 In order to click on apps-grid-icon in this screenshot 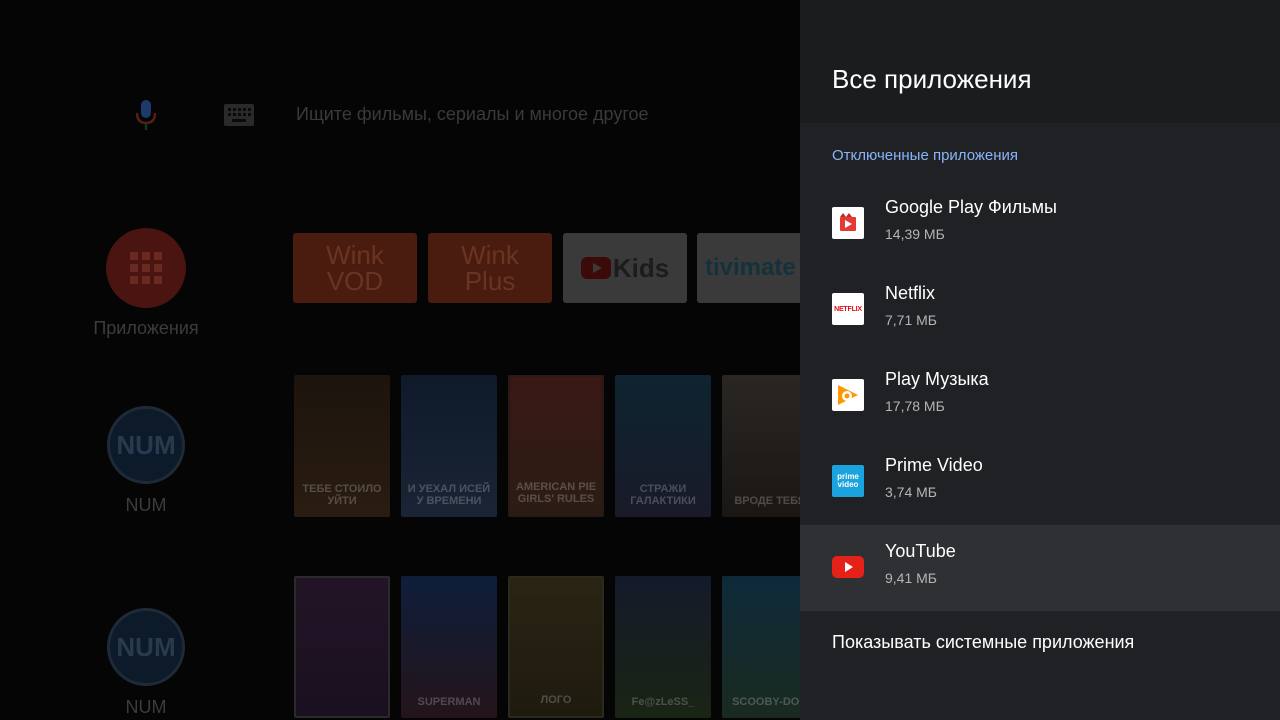, I will do `click(146, 268)`.